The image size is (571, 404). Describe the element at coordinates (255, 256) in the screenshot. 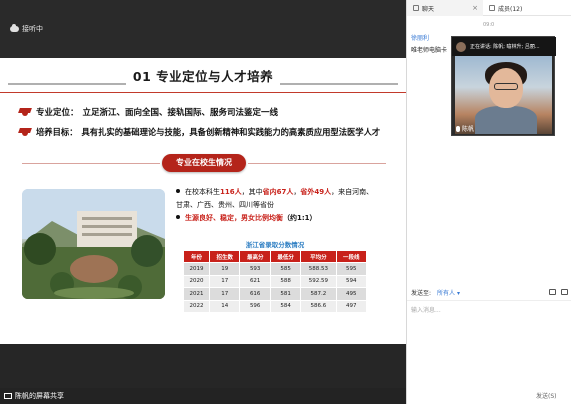

I see `table-header: 最高分` at that location.